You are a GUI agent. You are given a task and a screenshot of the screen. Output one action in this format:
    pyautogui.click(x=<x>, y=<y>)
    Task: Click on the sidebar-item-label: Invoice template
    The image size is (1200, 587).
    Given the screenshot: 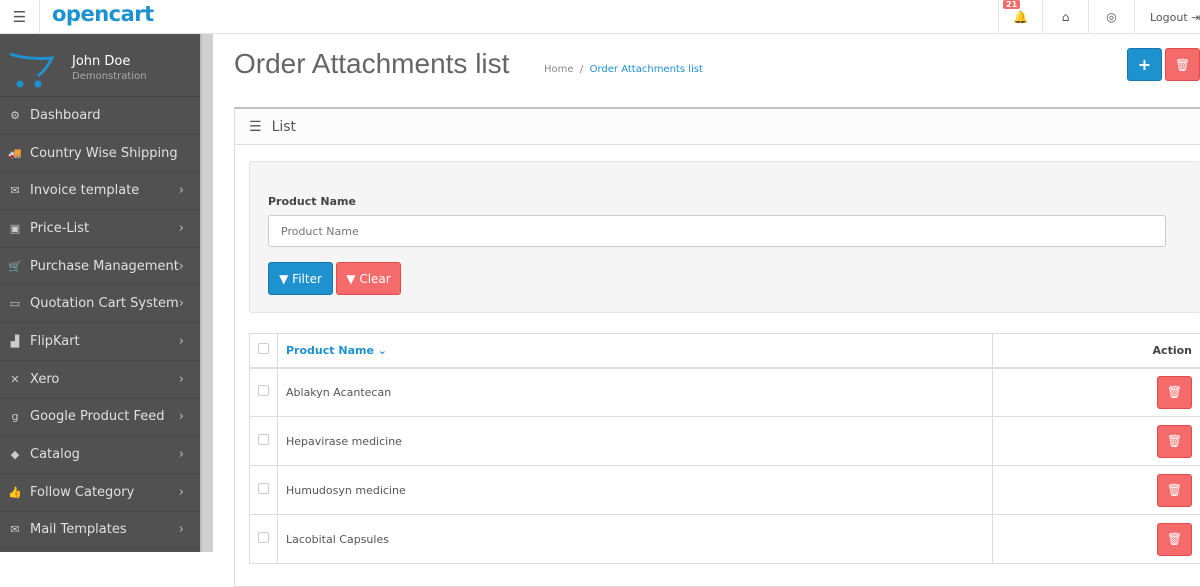 What is the action you would take?
    pyautogui.click(x=84, y=190)
    